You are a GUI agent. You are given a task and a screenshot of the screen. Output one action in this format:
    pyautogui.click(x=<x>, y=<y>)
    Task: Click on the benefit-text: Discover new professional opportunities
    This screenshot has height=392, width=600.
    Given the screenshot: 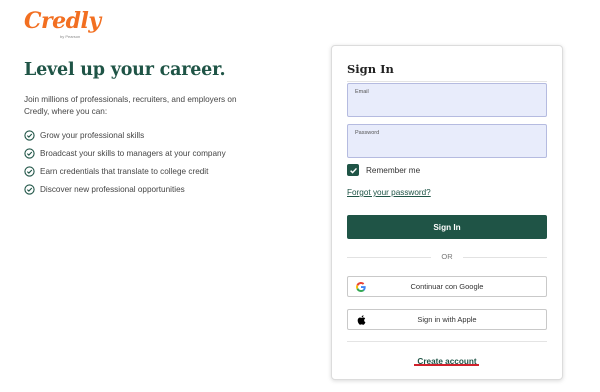 What is the action you would take?
    pyautogui.click(x=112, y=189)
    